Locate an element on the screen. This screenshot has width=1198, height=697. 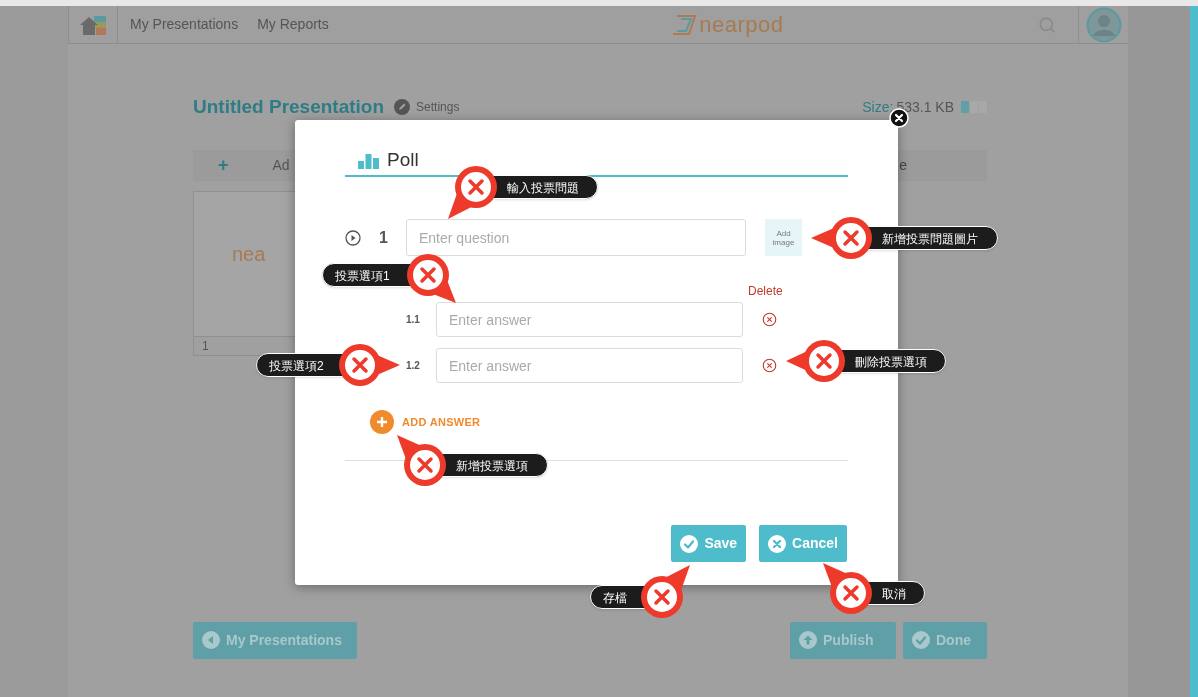
add-plus: + is located at coordinates (223, 165).